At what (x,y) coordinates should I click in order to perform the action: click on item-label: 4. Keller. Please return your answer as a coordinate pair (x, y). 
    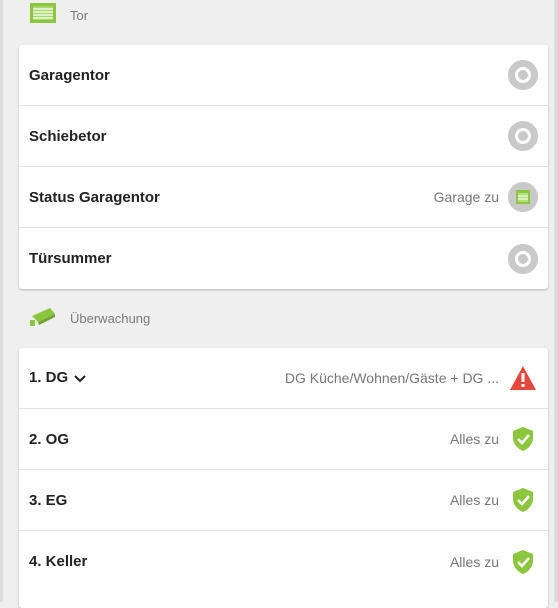
    Looking at the image, I should click on (58, 561).